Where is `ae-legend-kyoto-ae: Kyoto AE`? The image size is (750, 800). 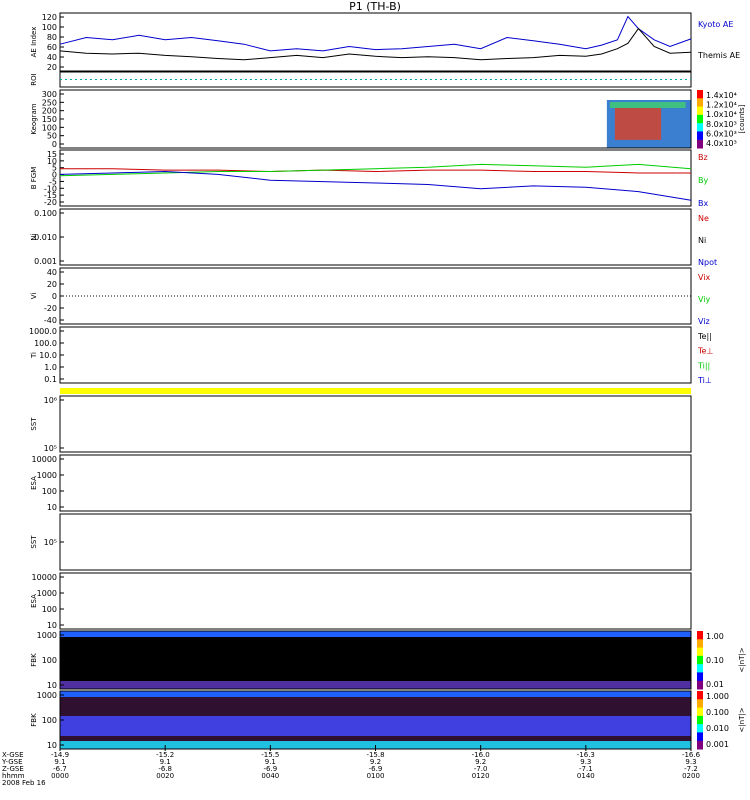 ae-legend-kyoto-ae: Kyoto AE is located at coordinates (715, 24).